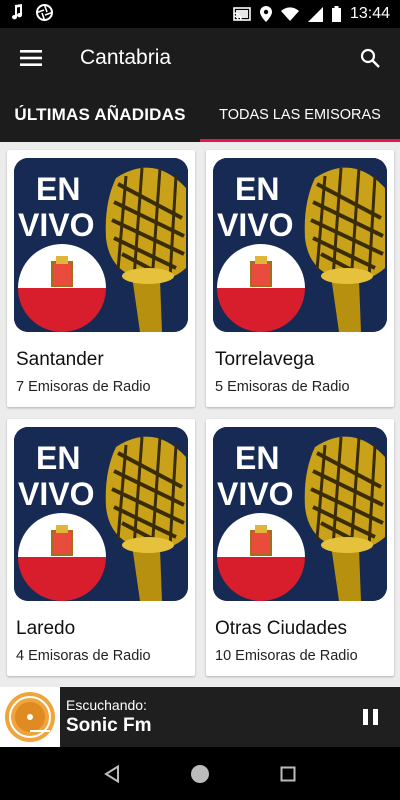 This screenshot has width=400, height=800. What do you see at coordinates (369, 13) in the screenshot?
I see `status-time: 13:44` at bounding box center [369, 13].